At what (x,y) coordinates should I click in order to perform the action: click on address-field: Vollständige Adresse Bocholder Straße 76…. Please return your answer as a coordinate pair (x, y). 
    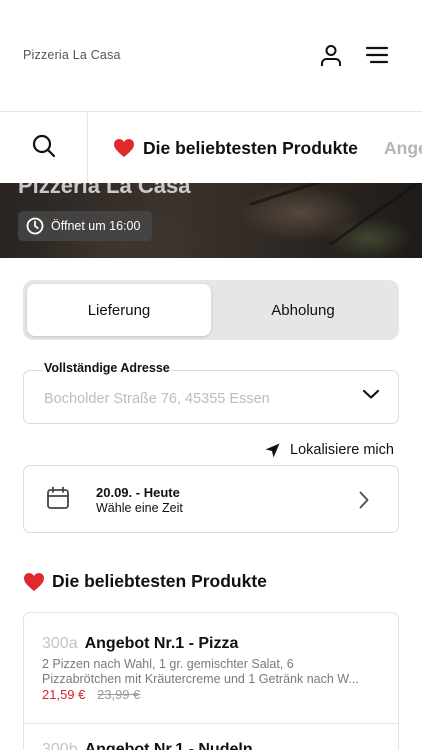
    Looking at the image, I should click on (211, 392).